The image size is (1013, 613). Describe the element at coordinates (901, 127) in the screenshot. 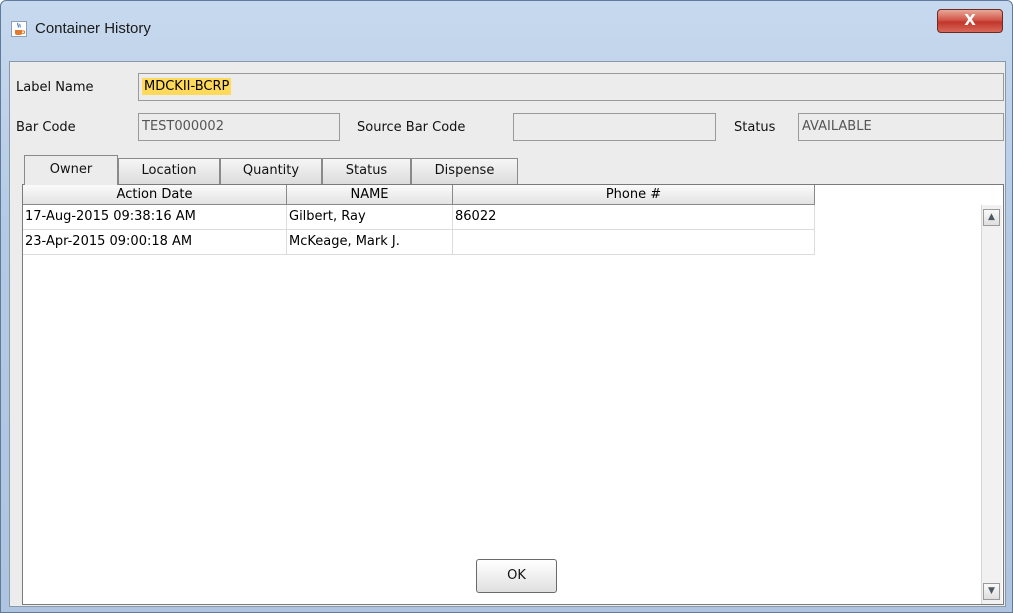

I see `status-field: AVAILABLE` at that location.